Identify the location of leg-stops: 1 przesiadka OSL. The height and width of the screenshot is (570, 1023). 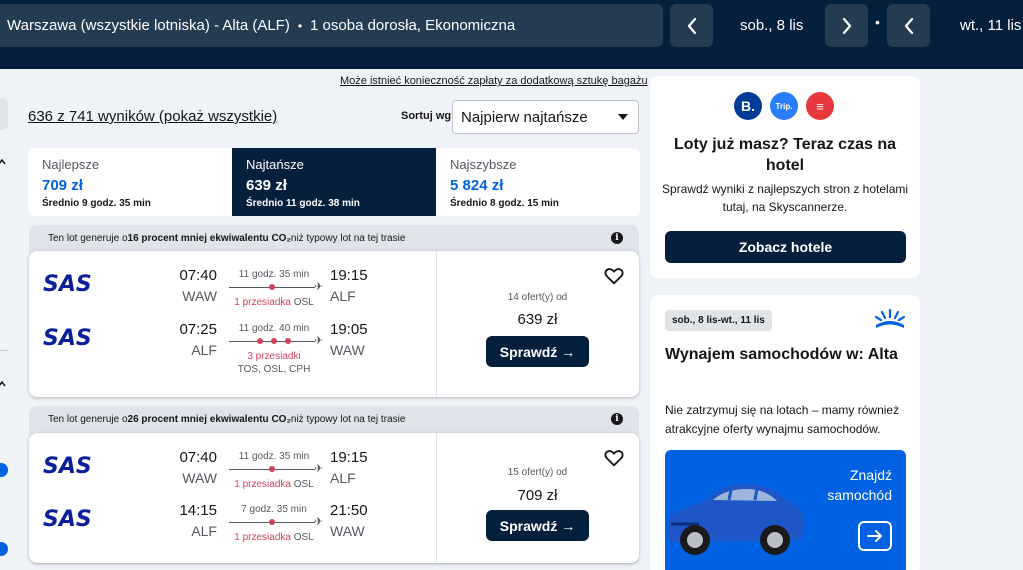
(274, 302).